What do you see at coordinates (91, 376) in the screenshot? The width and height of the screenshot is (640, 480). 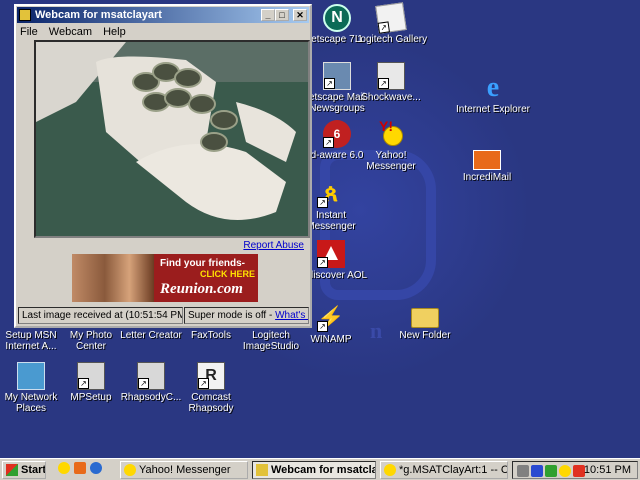 I see `setup-icon: ↗` at bounding box center [91, 376].